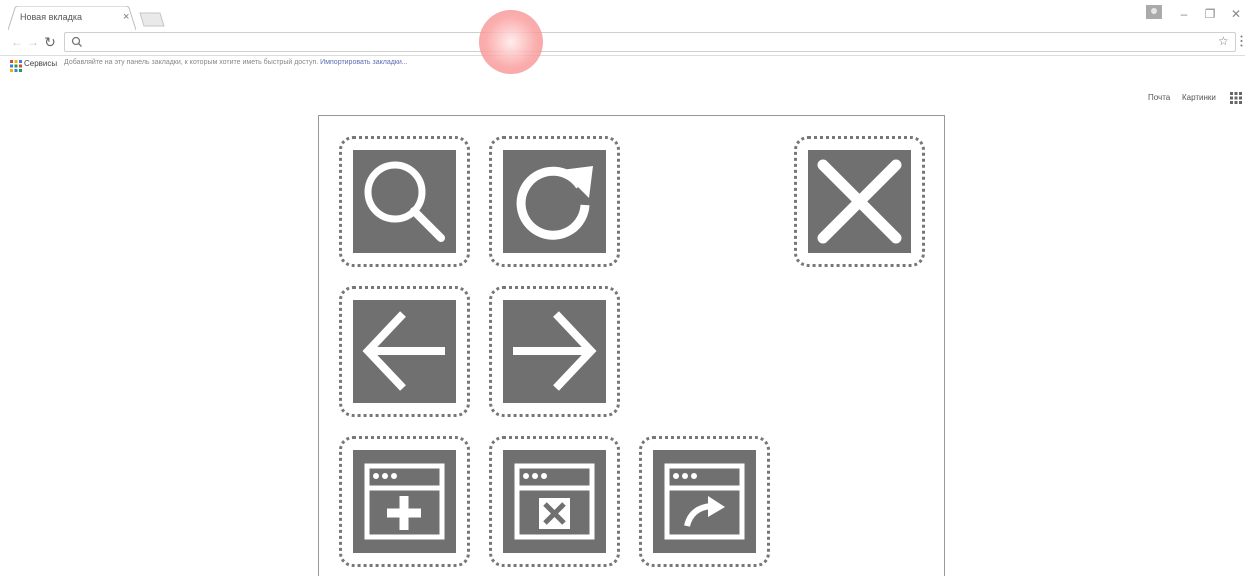  What do you see at coordinates (51, 17) in the screenshot?
I see `tab-title: Новая вкладка` at bounding box center [51, 17].